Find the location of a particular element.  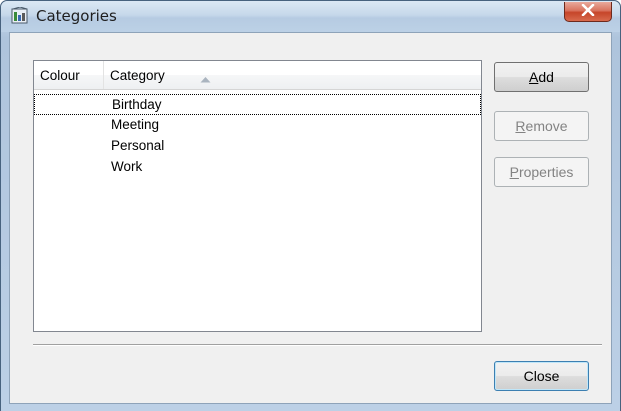

category-name: Personal is located at coordinates (138, 145).